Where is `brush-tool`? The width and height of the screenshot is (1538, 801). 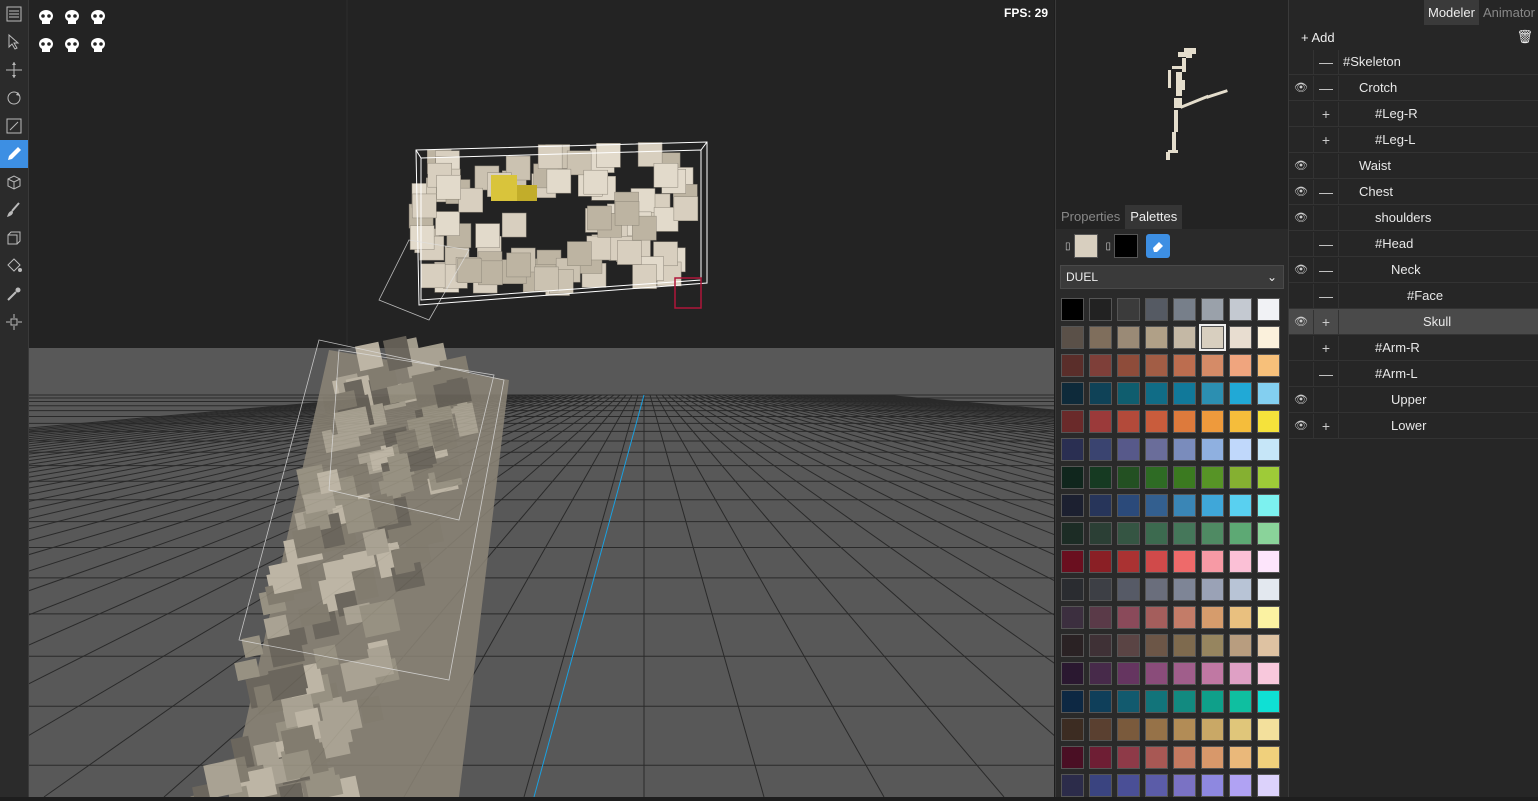
brush-tool is located at coordinates (14, 210).